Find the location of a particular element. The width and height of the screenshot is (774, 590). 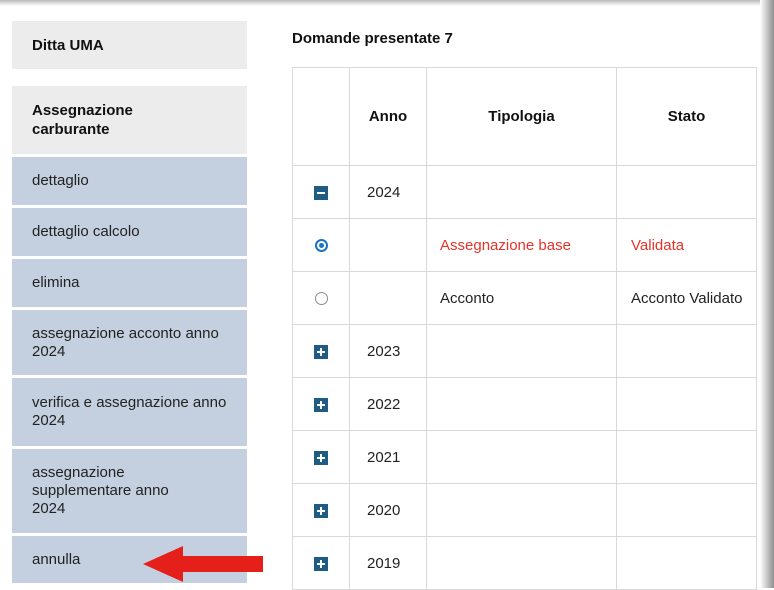

collapse-minus-icon is located at coordinates (321, 192).